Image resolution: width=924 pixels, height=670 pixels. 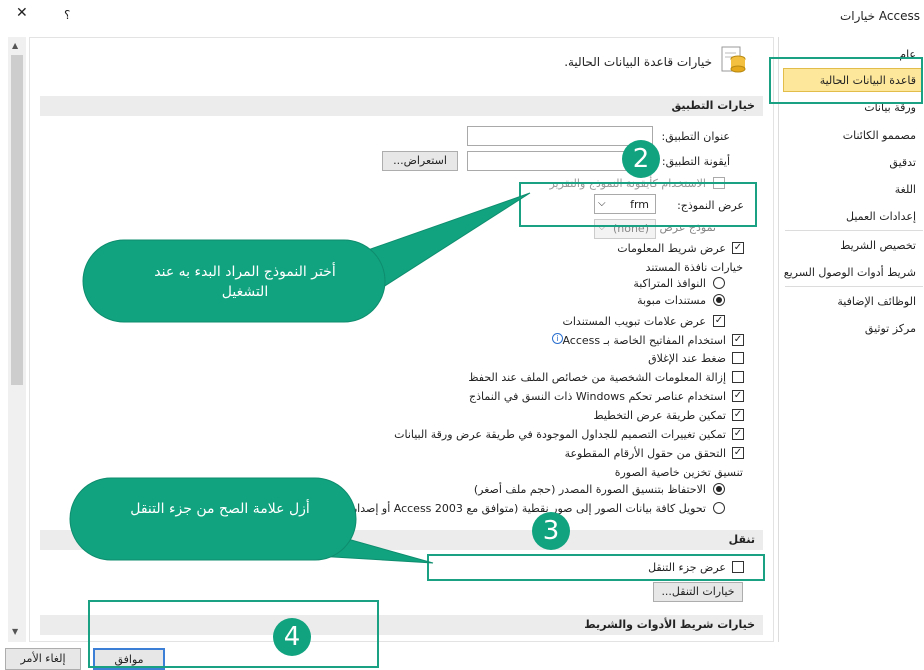 What do you see at coordinates (551, 531) in the screenshot?
I see `step-badge-3: 3` at bounding box center [551, 531].